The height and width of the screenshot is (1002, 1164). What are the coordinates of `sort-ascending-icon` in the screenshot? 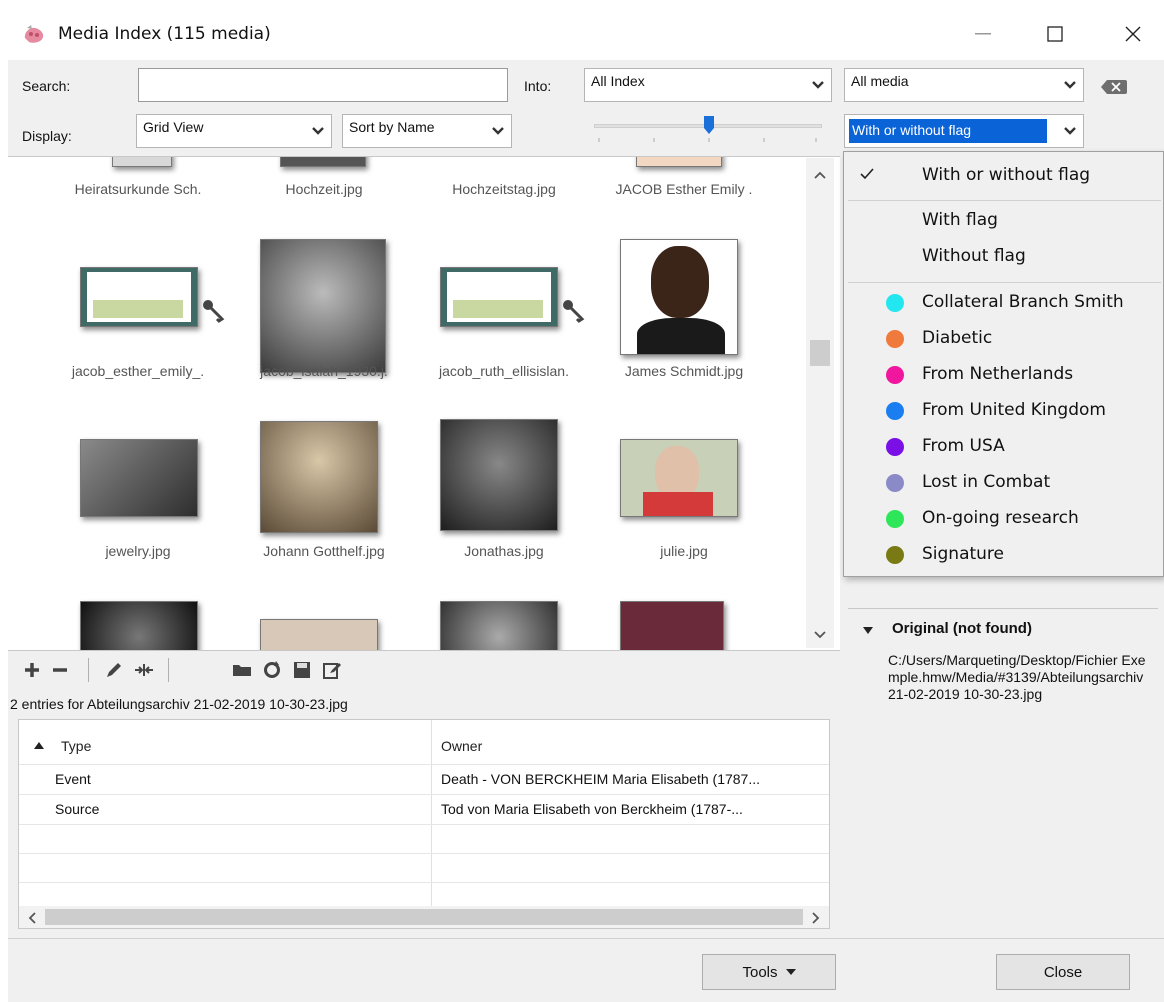 It's located at (39, 745).